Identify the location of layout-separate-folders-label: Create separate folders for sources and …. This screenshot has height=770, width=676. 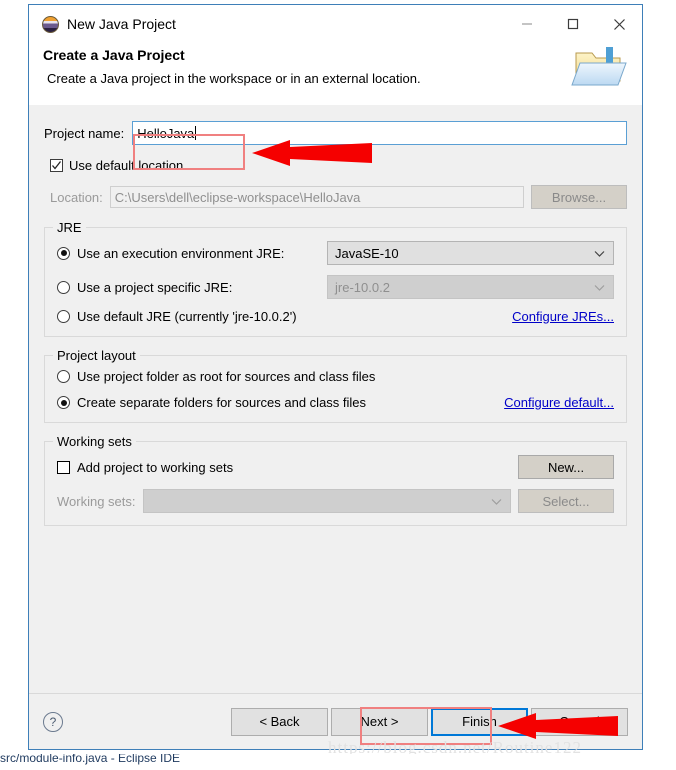
(222, 402).